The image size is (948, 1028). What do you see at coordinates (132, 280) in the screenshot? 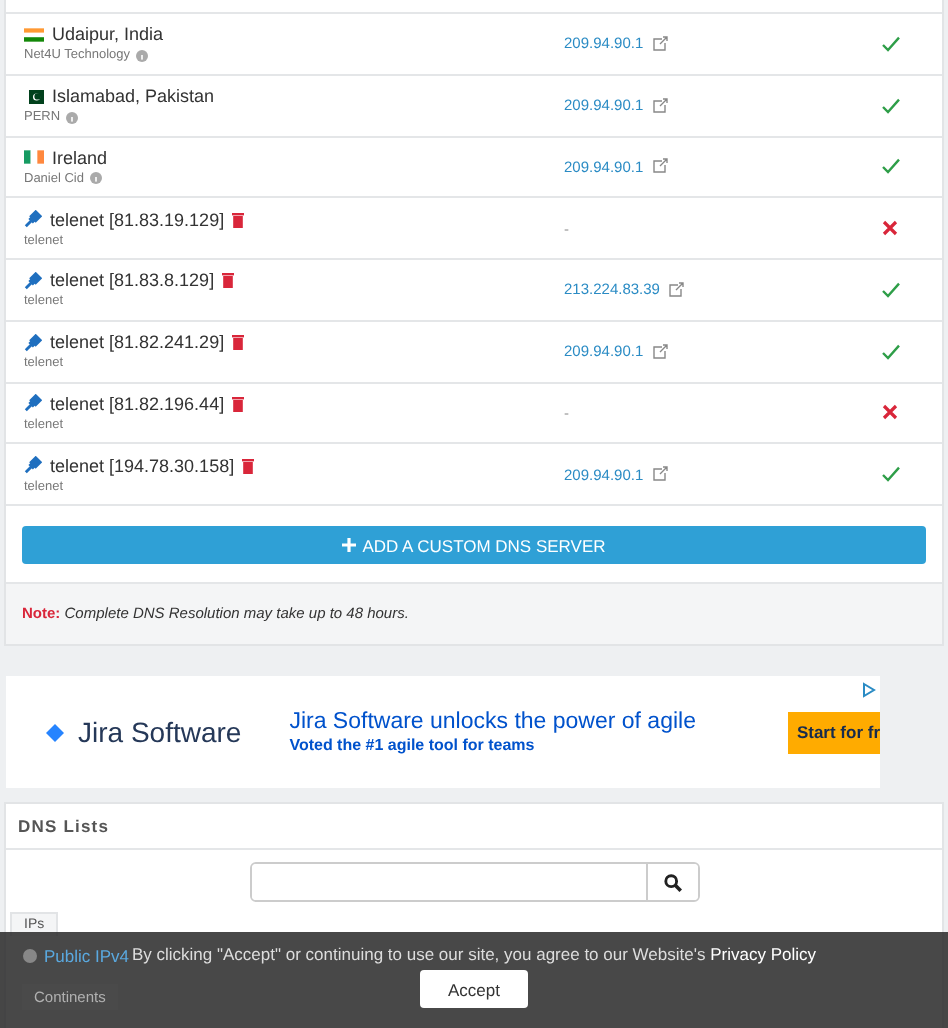
I see `server-location: telenet [81.83.8.129]` at bounding box center [132, 280].